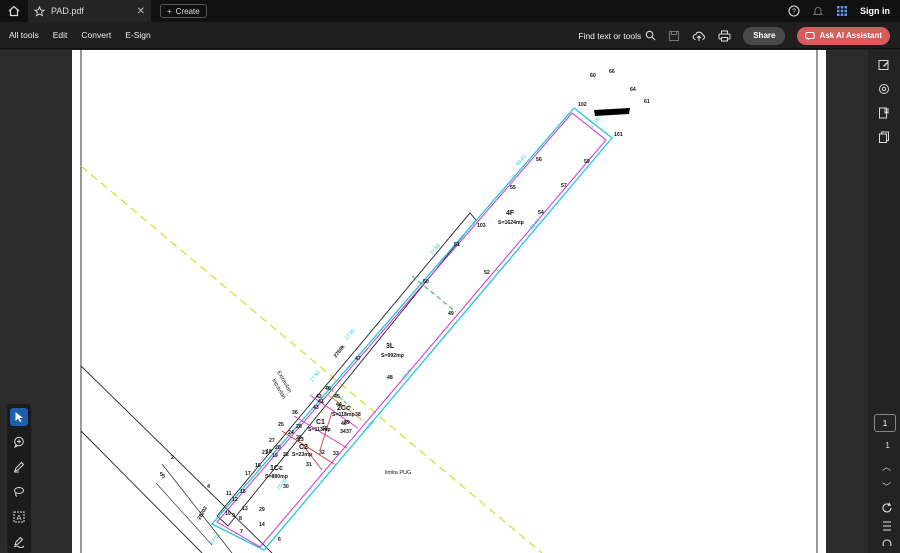  I want to click on plus-icon: +, so click(169, 11).